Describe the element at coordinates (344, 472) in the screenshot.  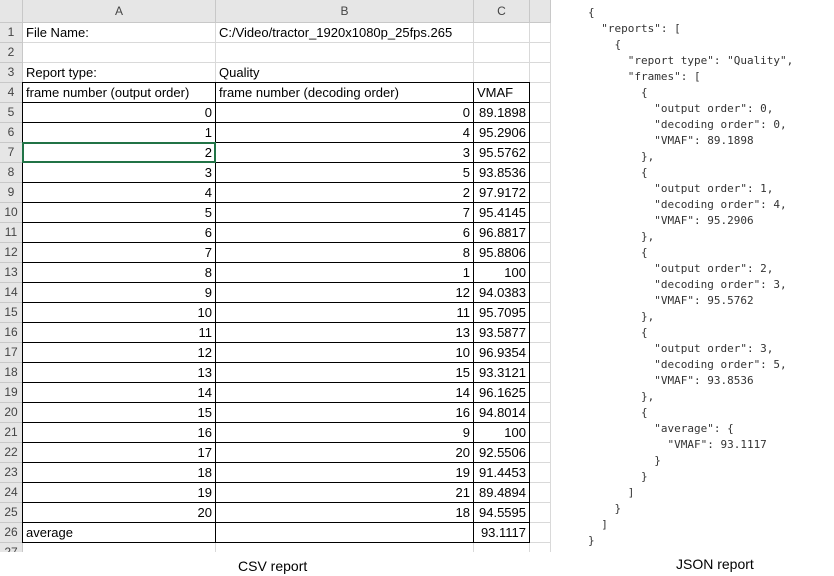
I see `cell-b23: 19` at that location.